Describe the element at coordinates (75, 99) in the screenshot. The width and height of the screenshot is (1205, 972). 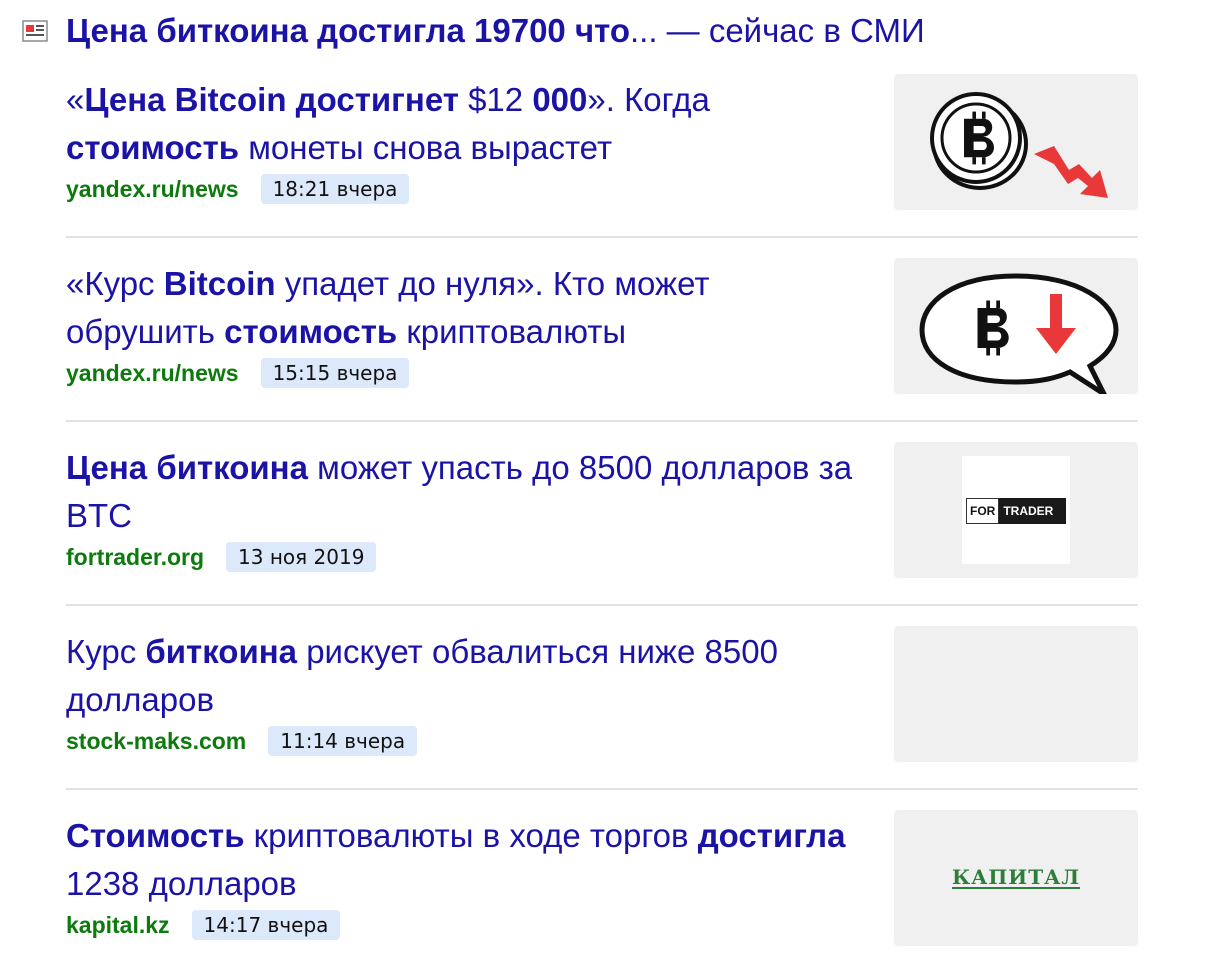
I see `title-text: «` at that location.